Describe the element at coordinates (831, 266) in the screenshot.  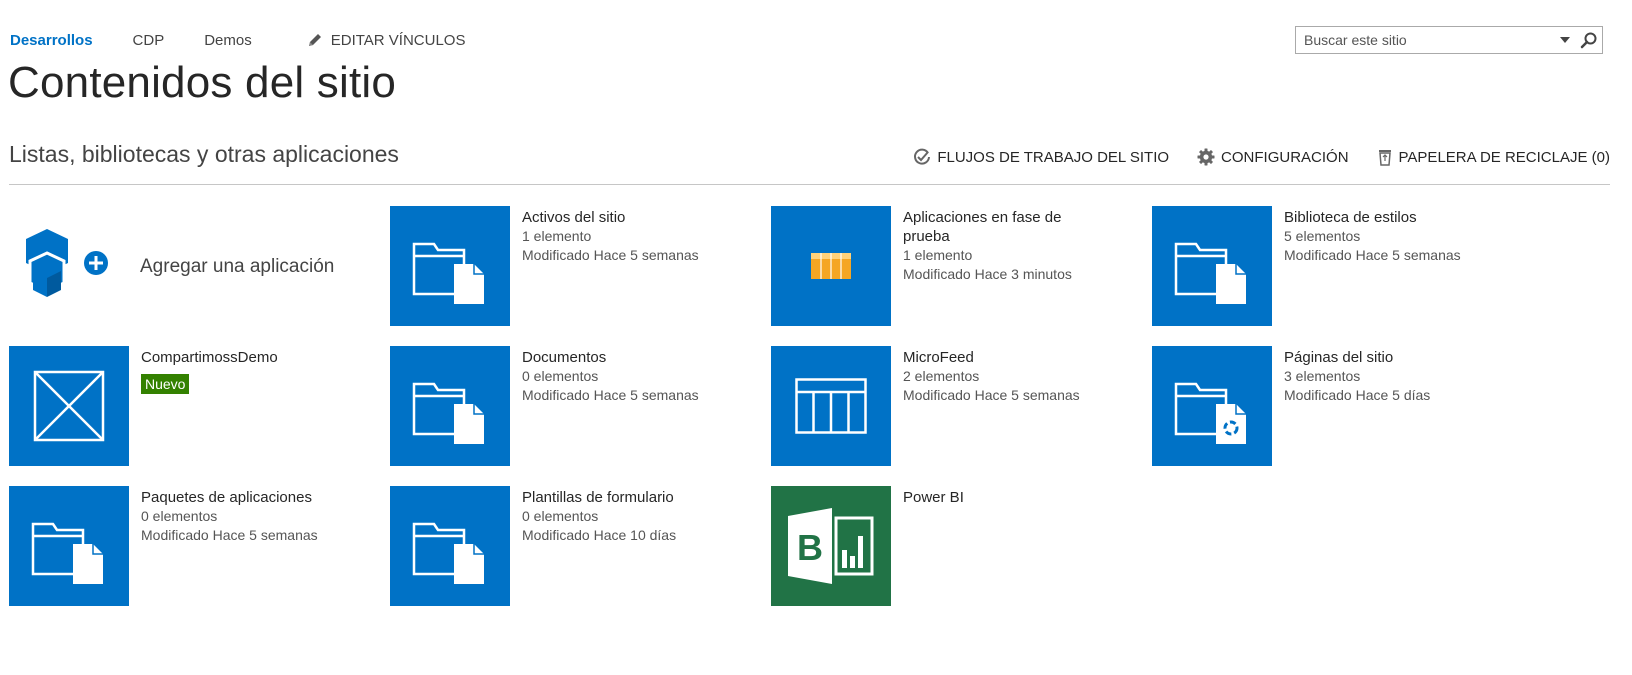
I see `table-list-icon` at that location.